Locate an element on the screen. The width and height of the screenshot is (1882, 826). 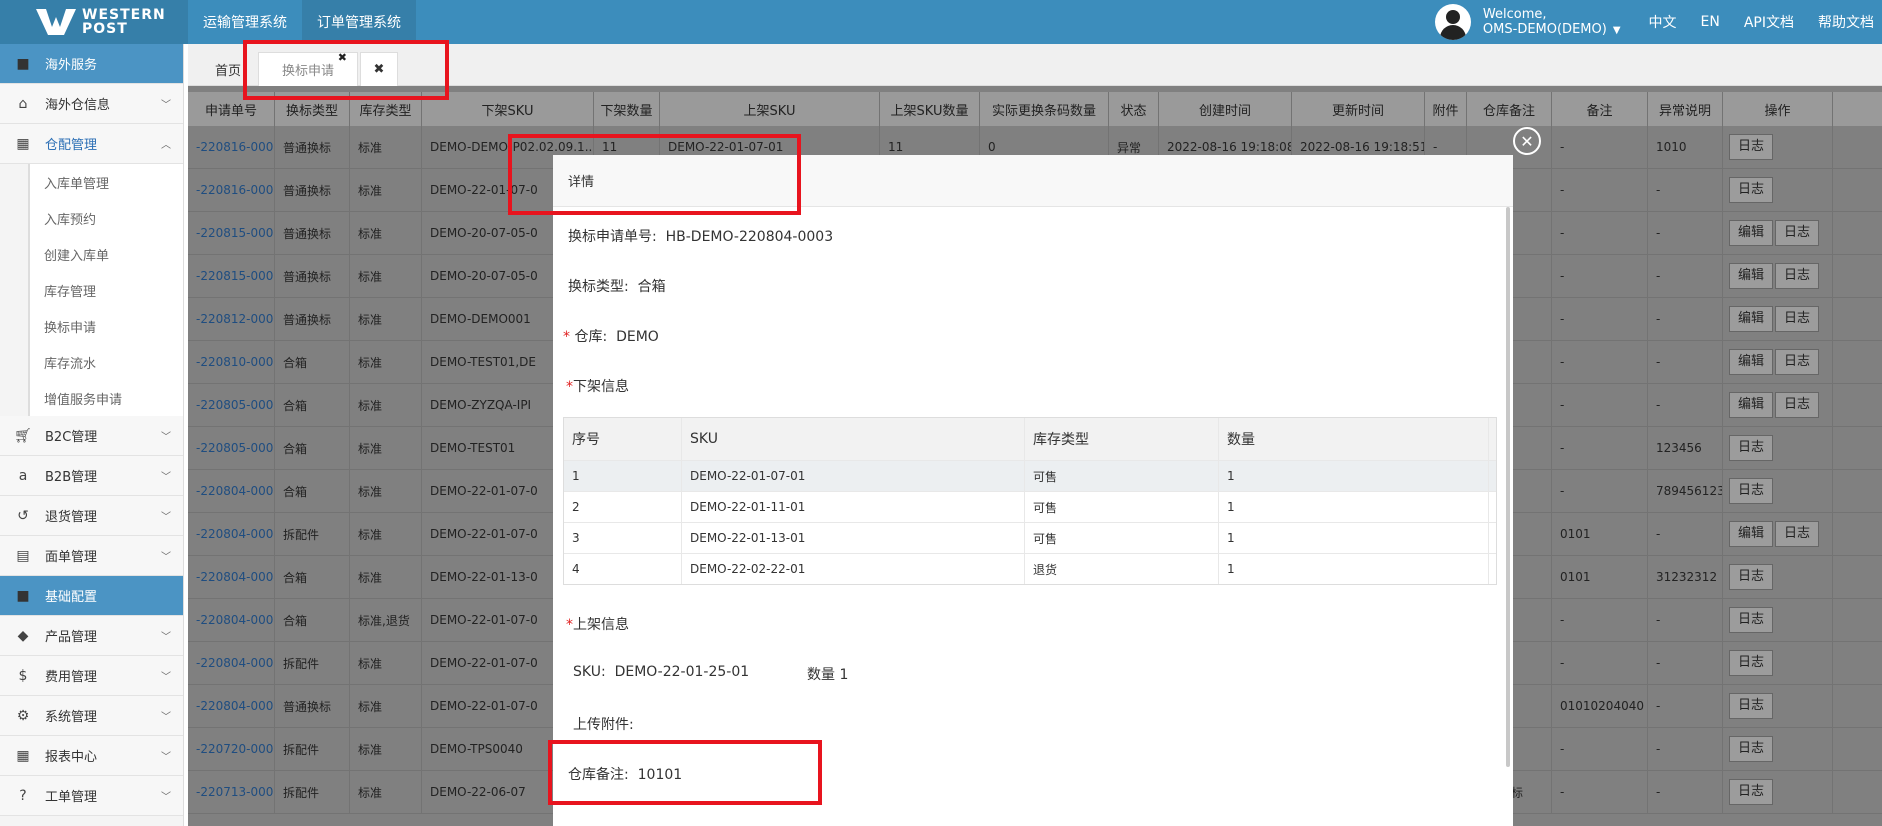
offshelf-column-header: SKU is located at coordinates (853, 439).